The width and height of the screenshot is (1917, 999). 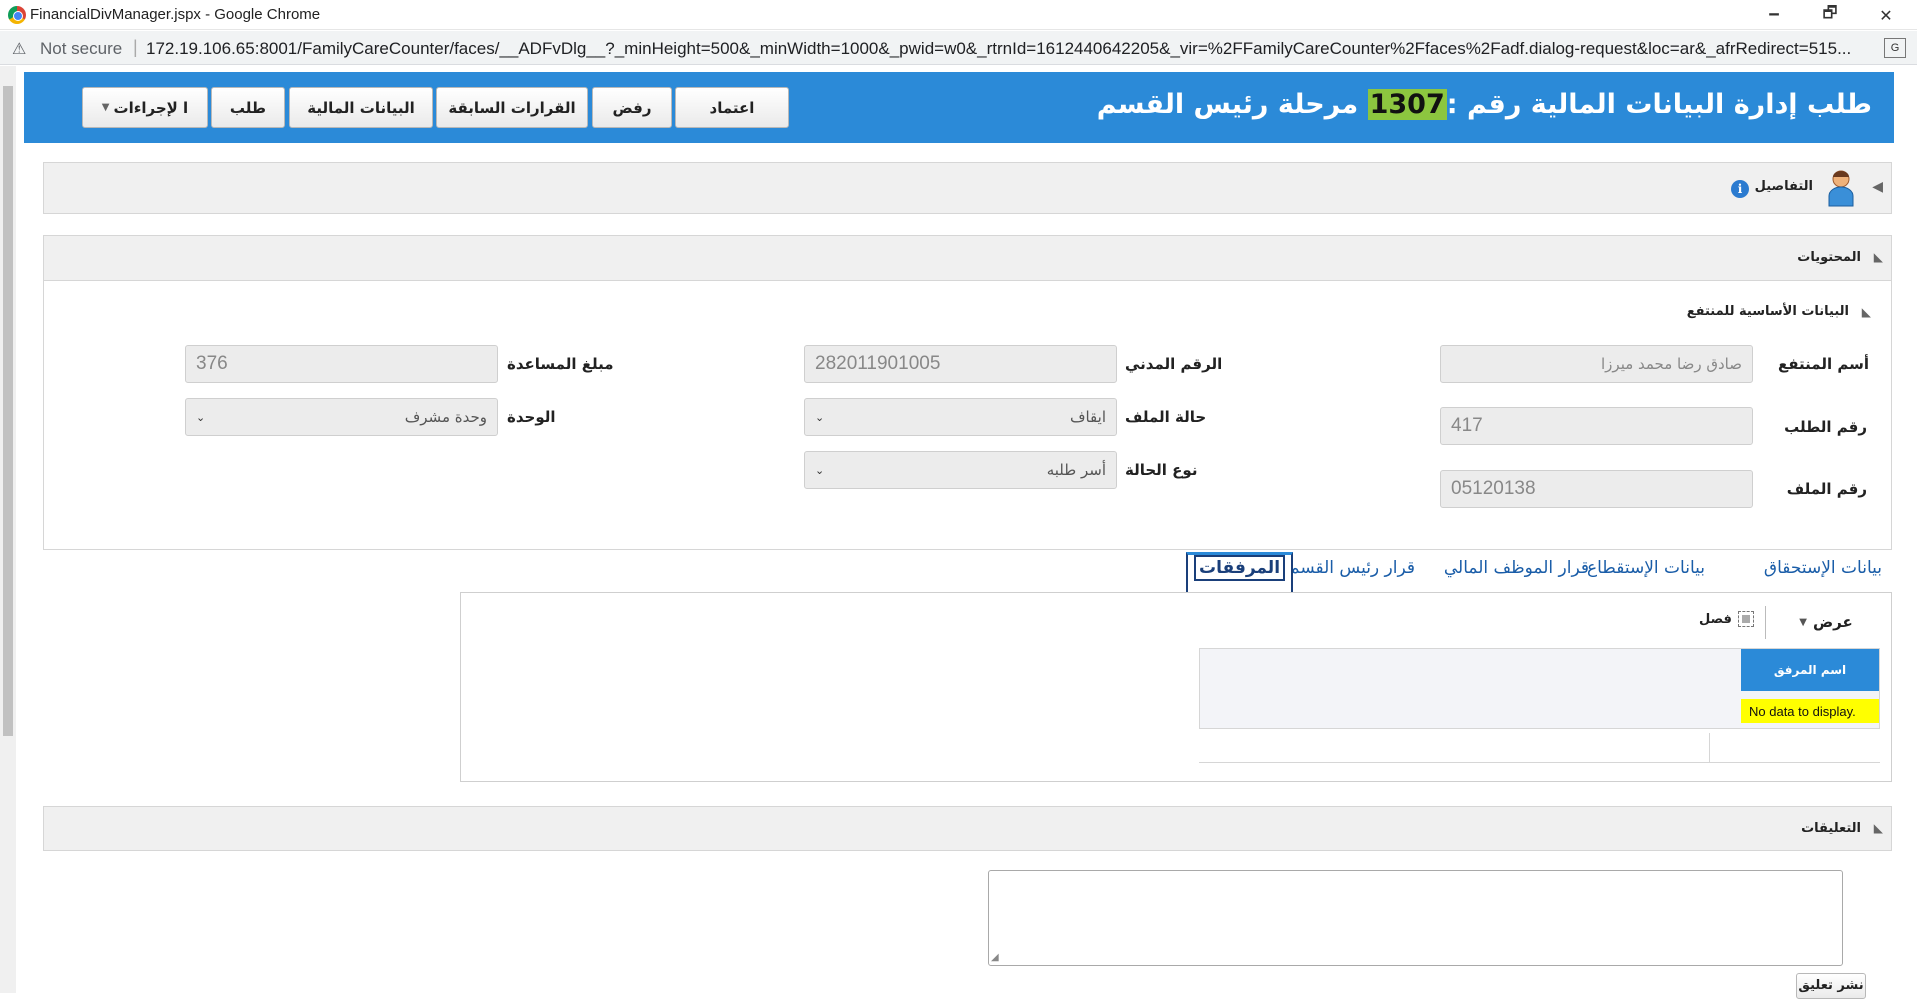 I want to click on warning-icon: ⚠, so click(x=19, y=49).